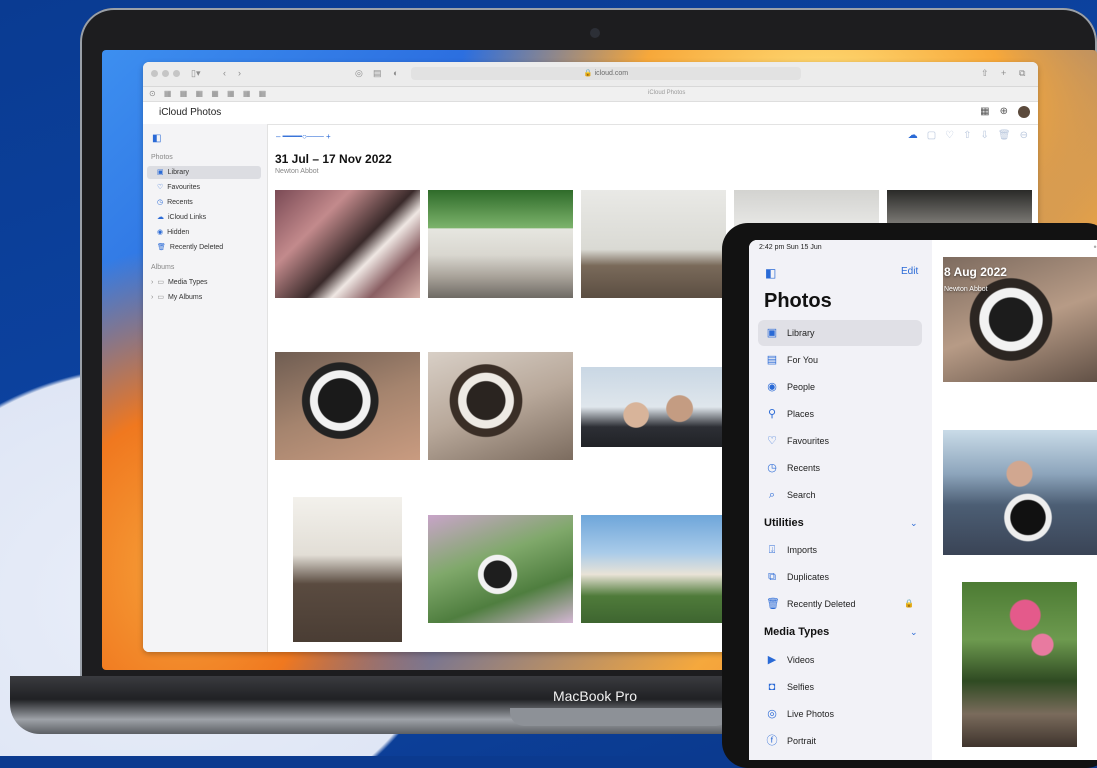 The height and width of the screenshot is (768, 1097). What do you see at coordinates (984, 112) in the screenshot?
I see `app-grid-icon: ▦` at bounding box center [984, 112].